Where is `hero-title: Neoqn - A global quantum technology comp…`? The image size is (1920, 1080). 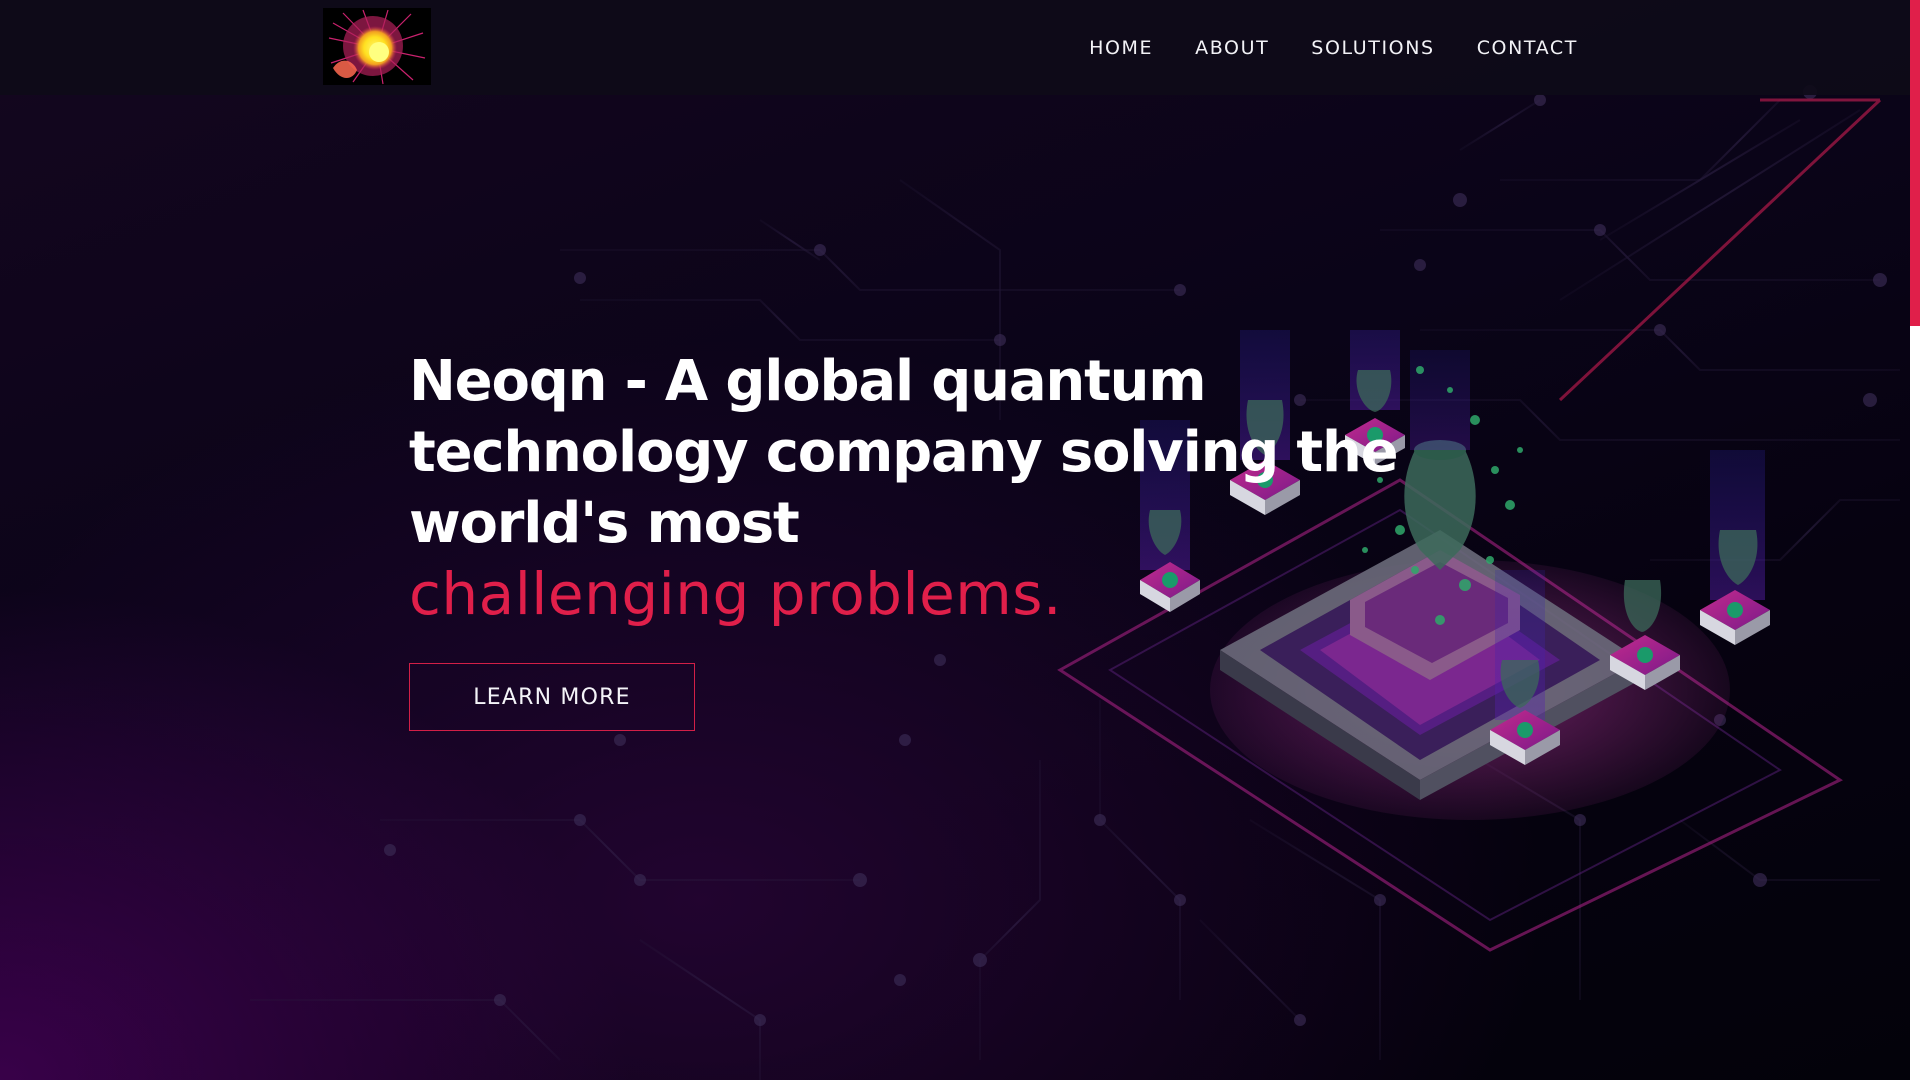 hero-title: Neoqn - A global quantum technology comp… is located at coordinates (909, 488).